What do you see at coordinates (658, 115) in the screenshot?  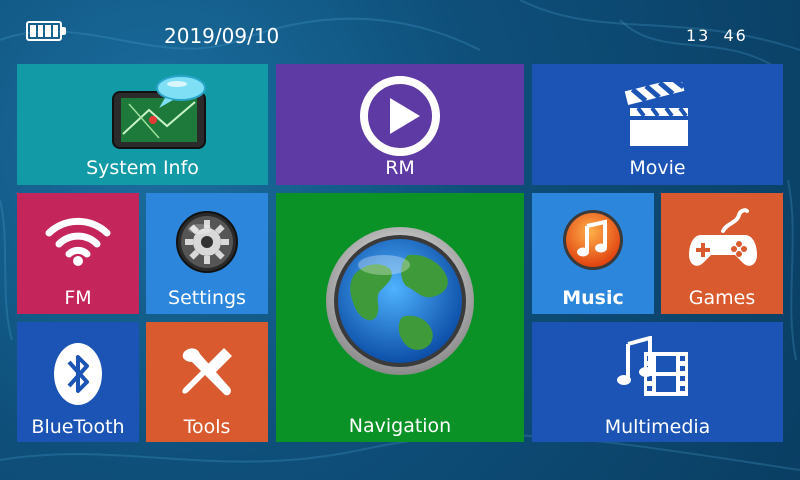 I see `clapperboard-icon` at bounding box center [658, 115].